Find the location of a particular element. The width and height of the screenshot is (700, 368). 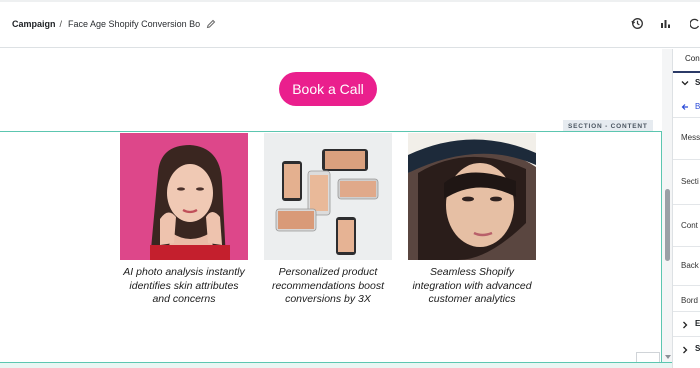

panel-item-background: Back is located at coordinates (690, 265).